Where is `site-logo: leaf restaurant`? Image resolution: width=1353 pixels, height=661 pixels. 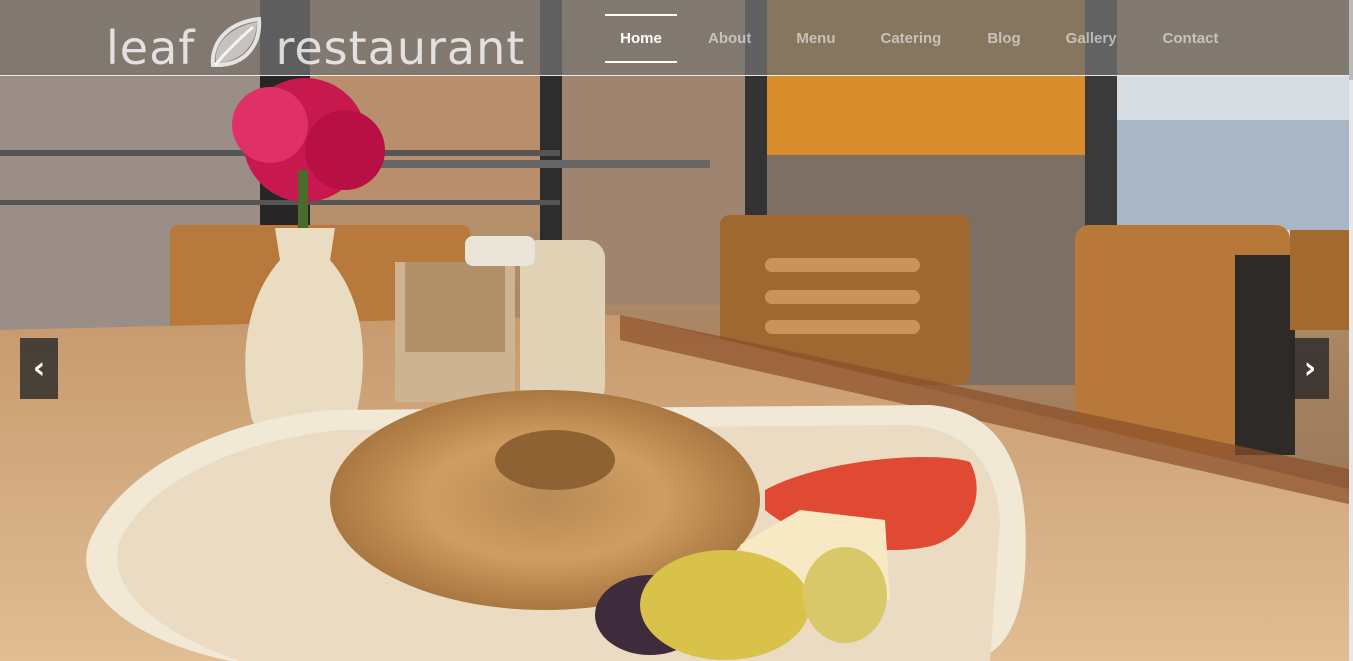
site-logo: leaf restaurant is located at coordinates (316, 47).